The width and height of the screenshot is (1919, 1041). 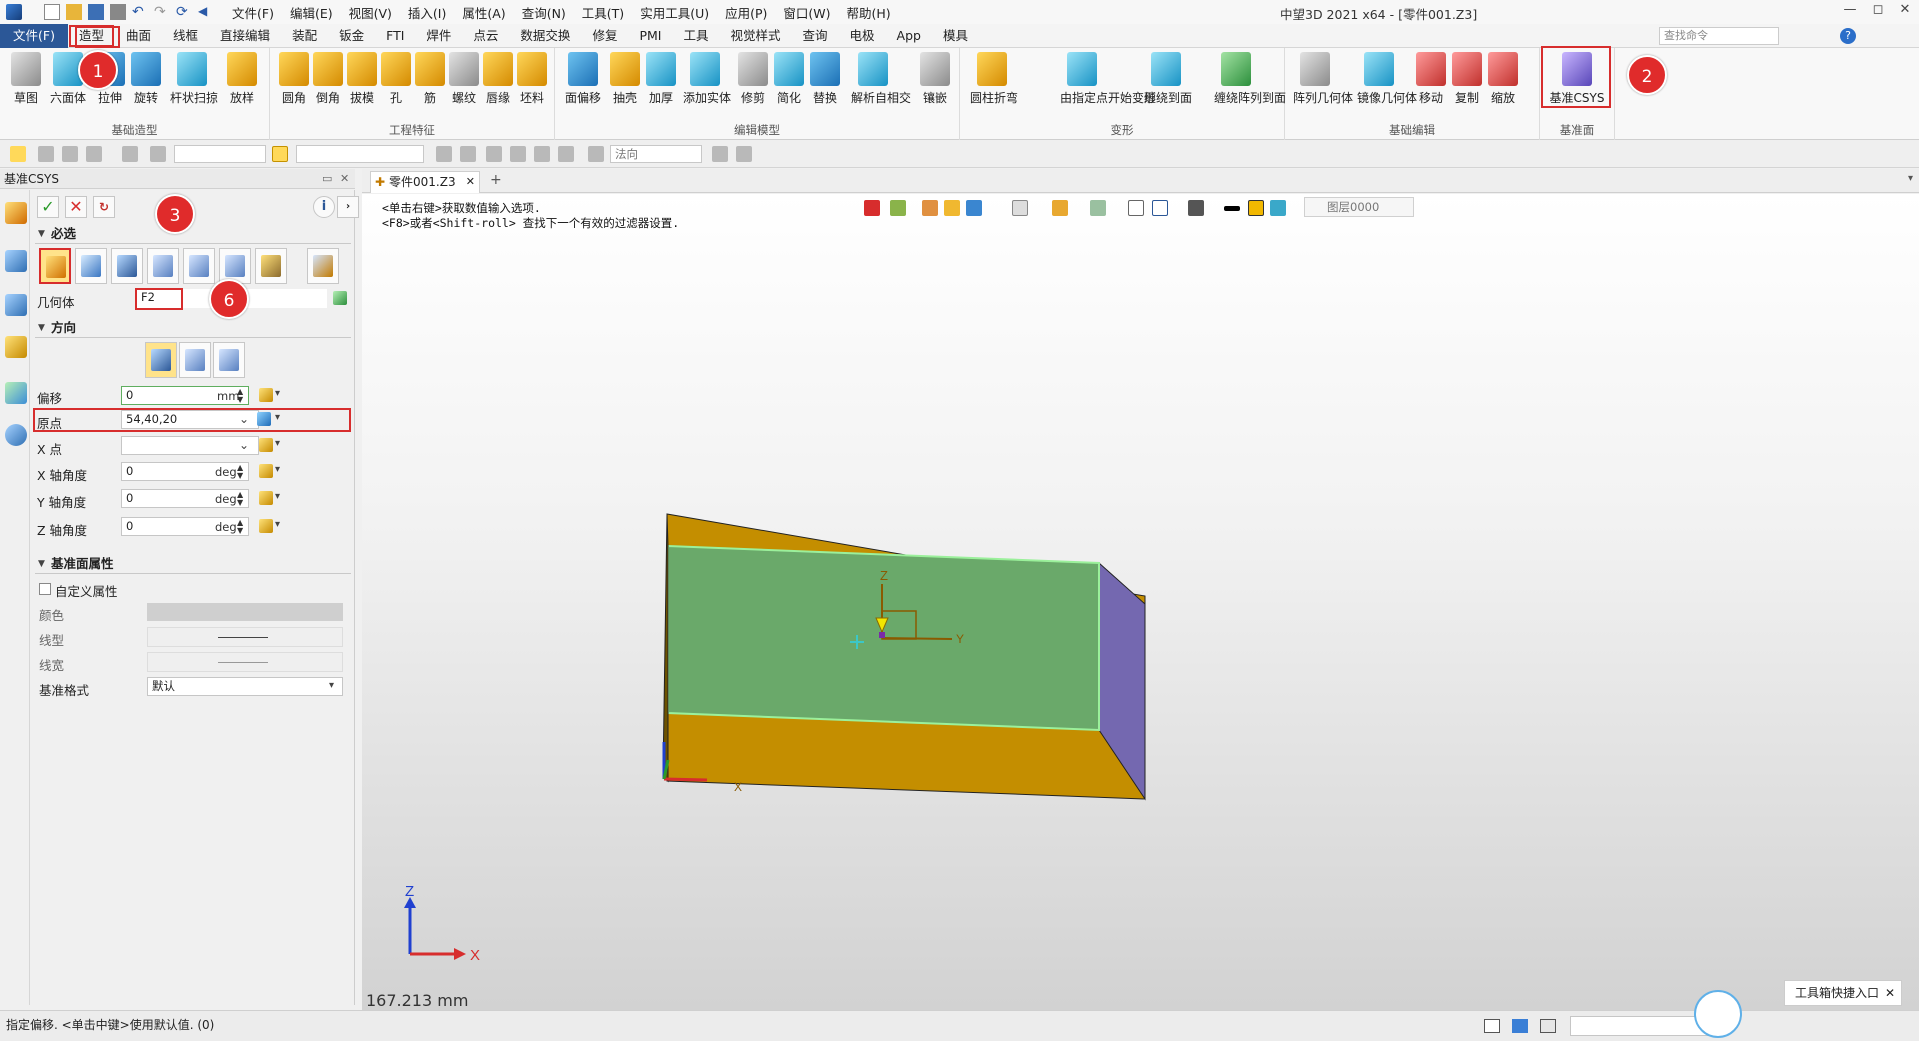 I want to click on pattern-geometry-button: 阵列几何体, so click(x=1323, y=79).